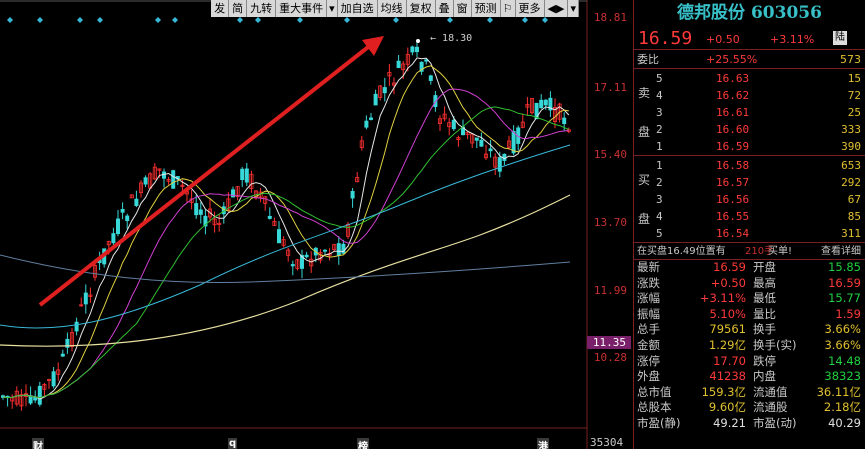 The width and height of the screenshot is (865, 449). Describe the element at coordinates (727, 313) in the screenshot. I see `stat-value: 5.10%` at that location.